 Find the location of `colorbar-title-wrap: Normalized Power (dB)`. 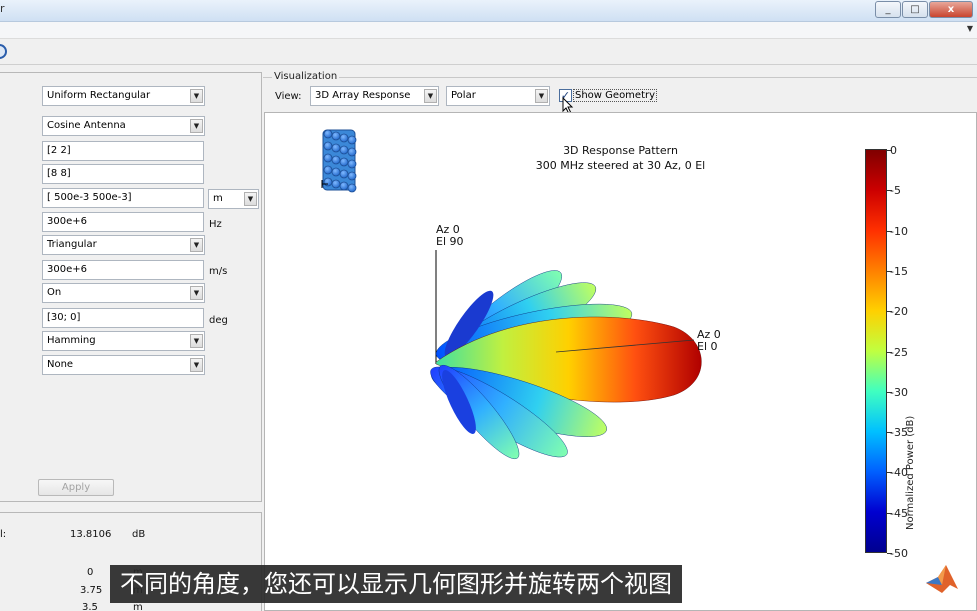

colorbar-title-wrap: Normalized Power (dB) is located at coordinates (912, 470).